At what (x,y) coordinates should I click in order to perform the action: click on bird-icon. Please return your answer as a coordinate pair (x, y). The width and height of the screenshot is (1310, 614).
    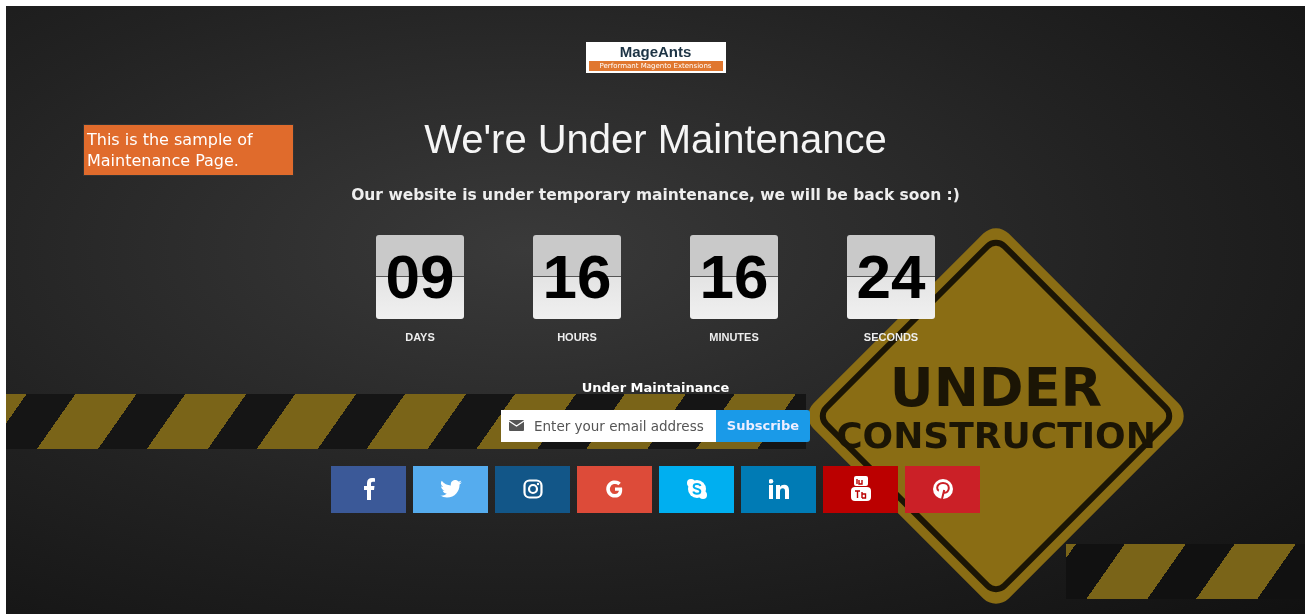
    Looking at the image, I should click on (450, 489).